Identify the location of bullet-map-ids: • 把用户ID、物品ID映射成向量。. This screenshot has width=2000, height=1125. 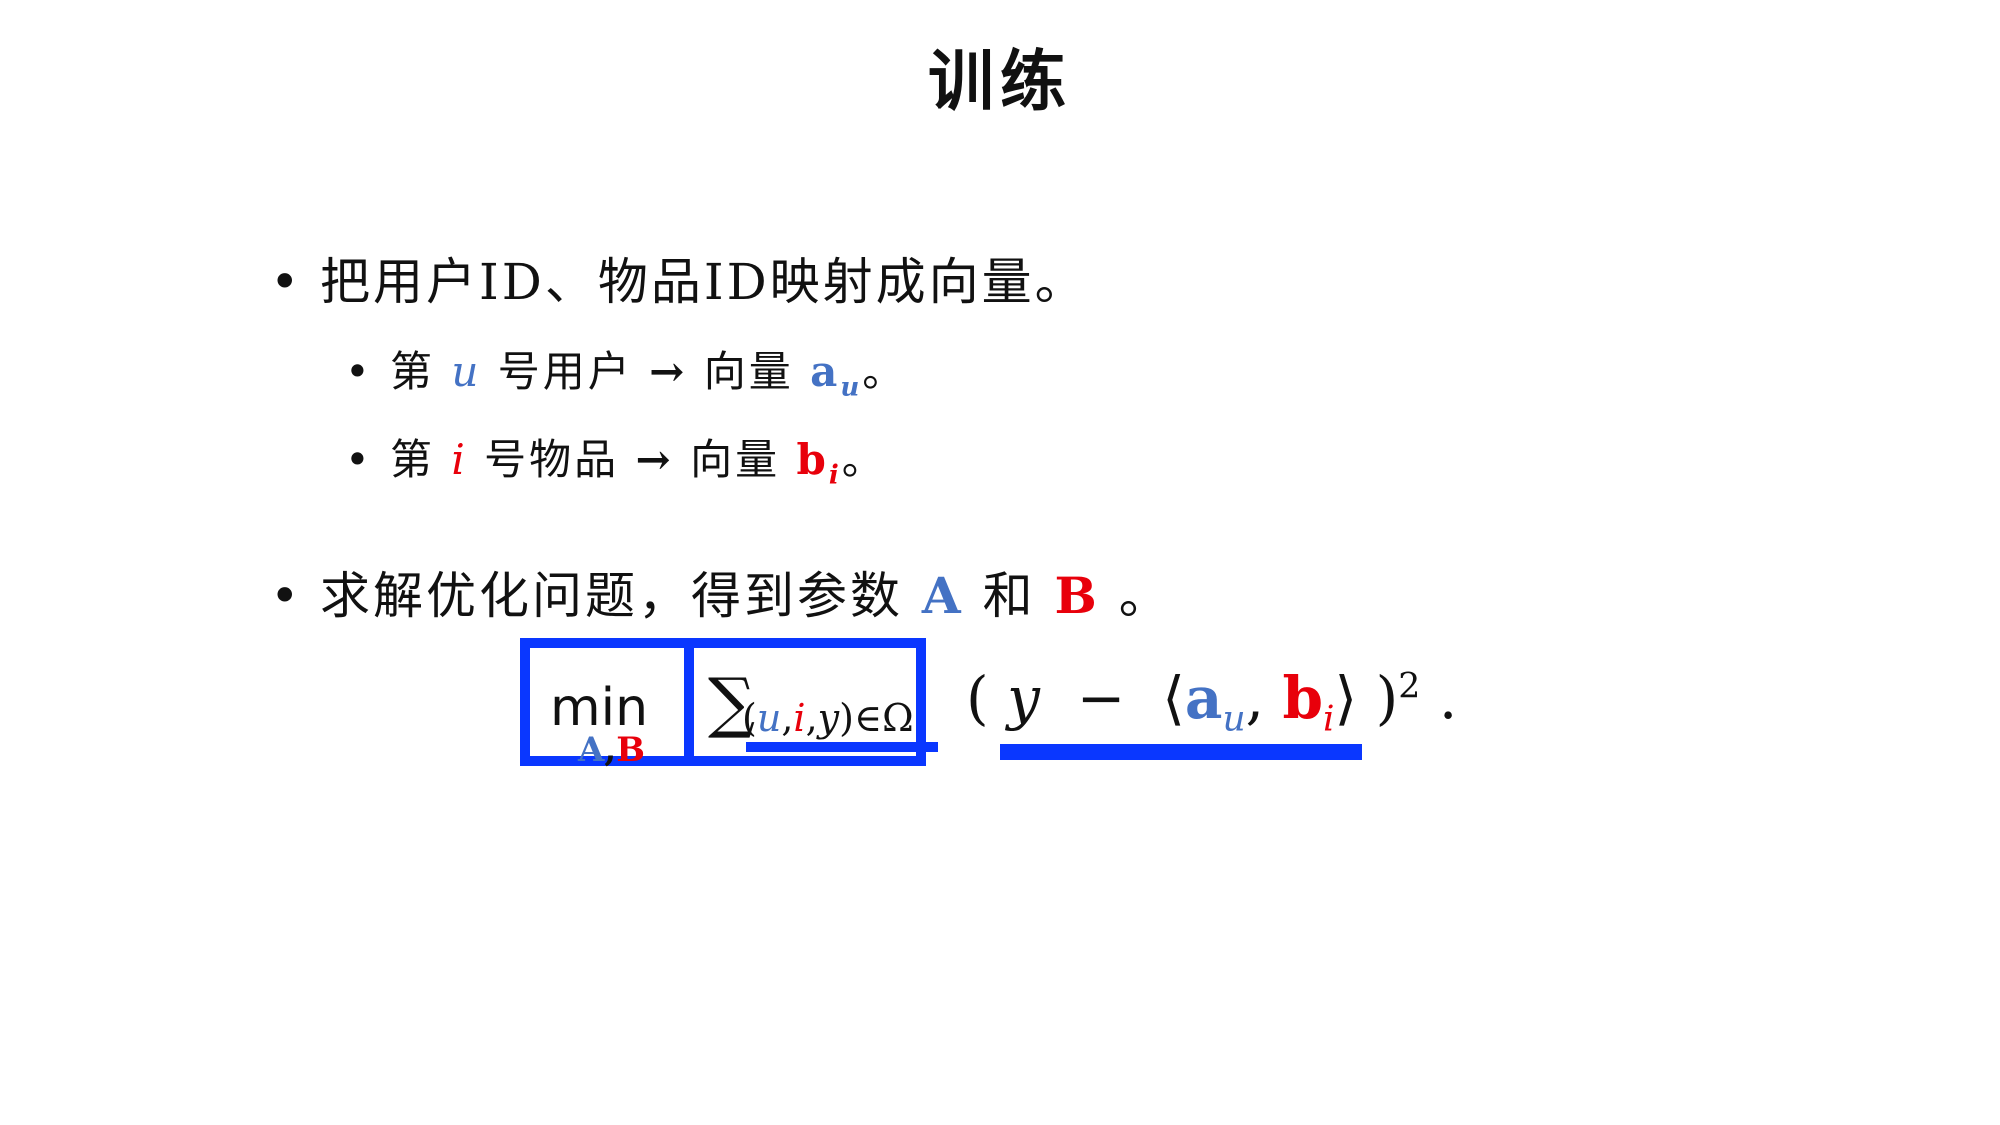
(679, 278).